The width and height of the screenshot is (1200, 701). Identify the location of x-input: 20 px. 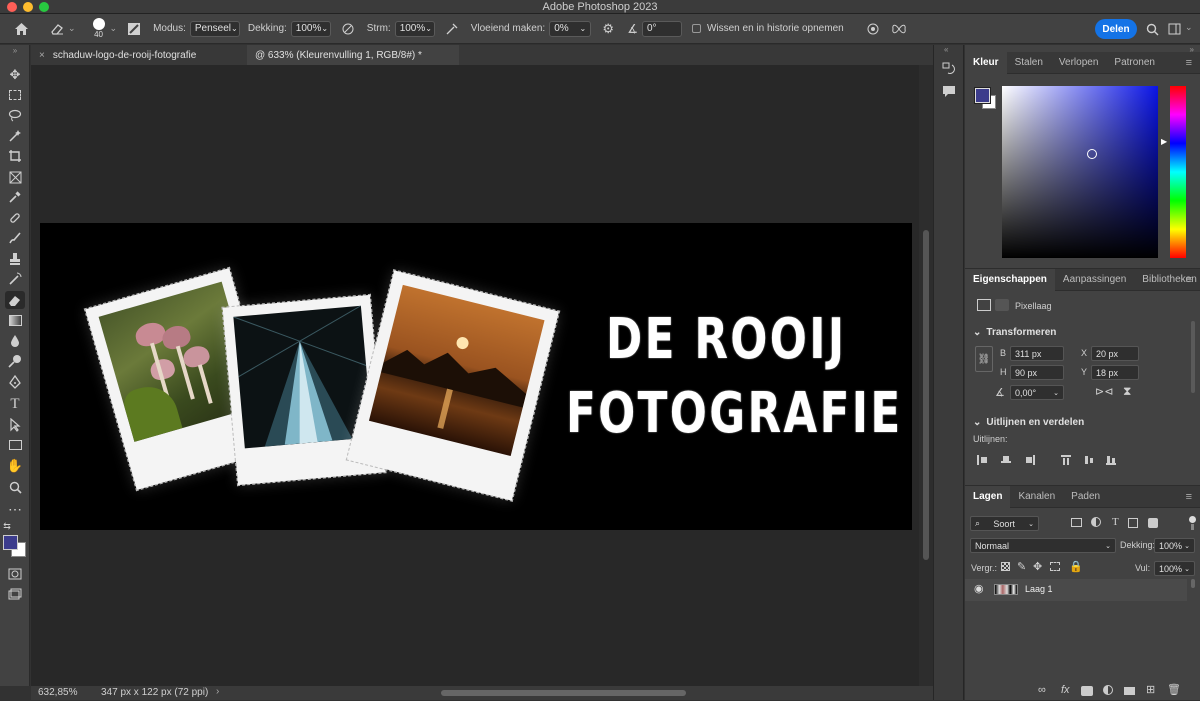
(1115, 353).